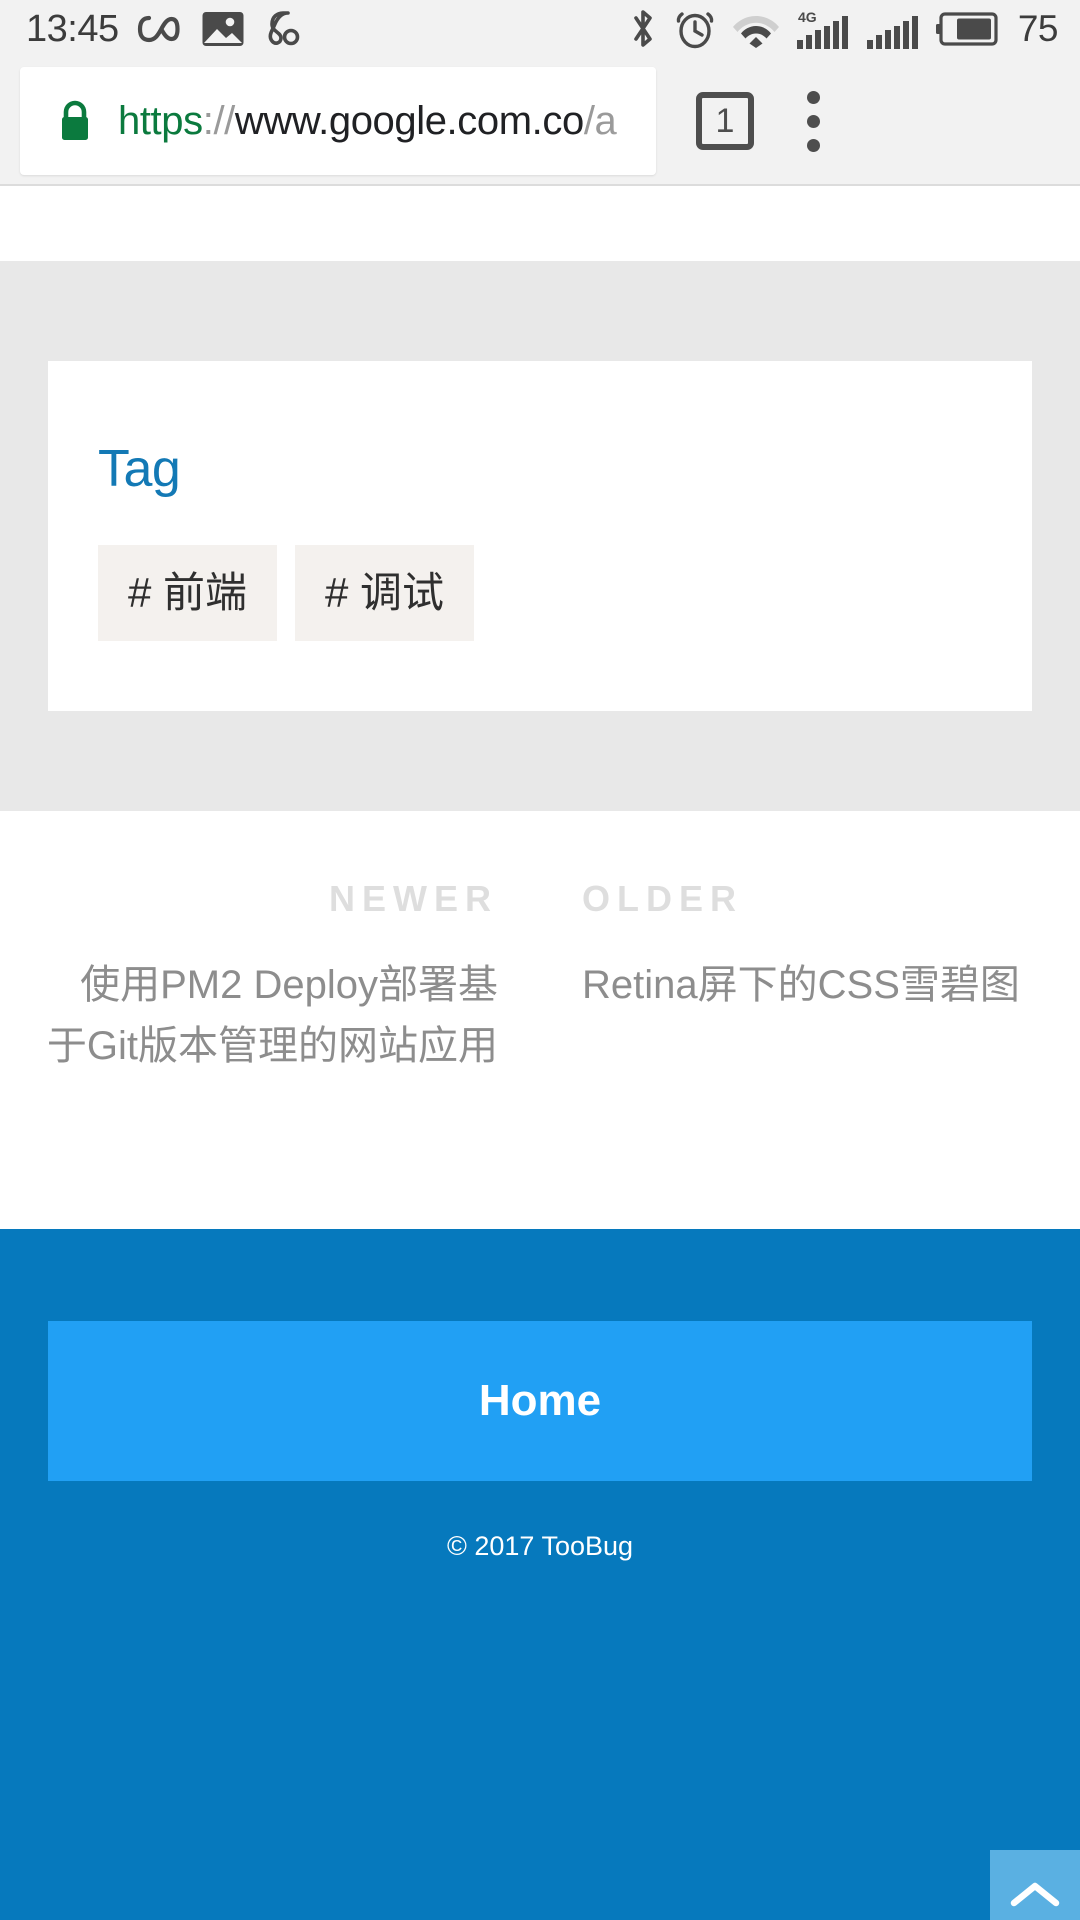  What do you see at coordinates (540, 29) in the screenshot?
I see `android-status-bar: 13:45 4G 75` at bounding box center [540, 29].